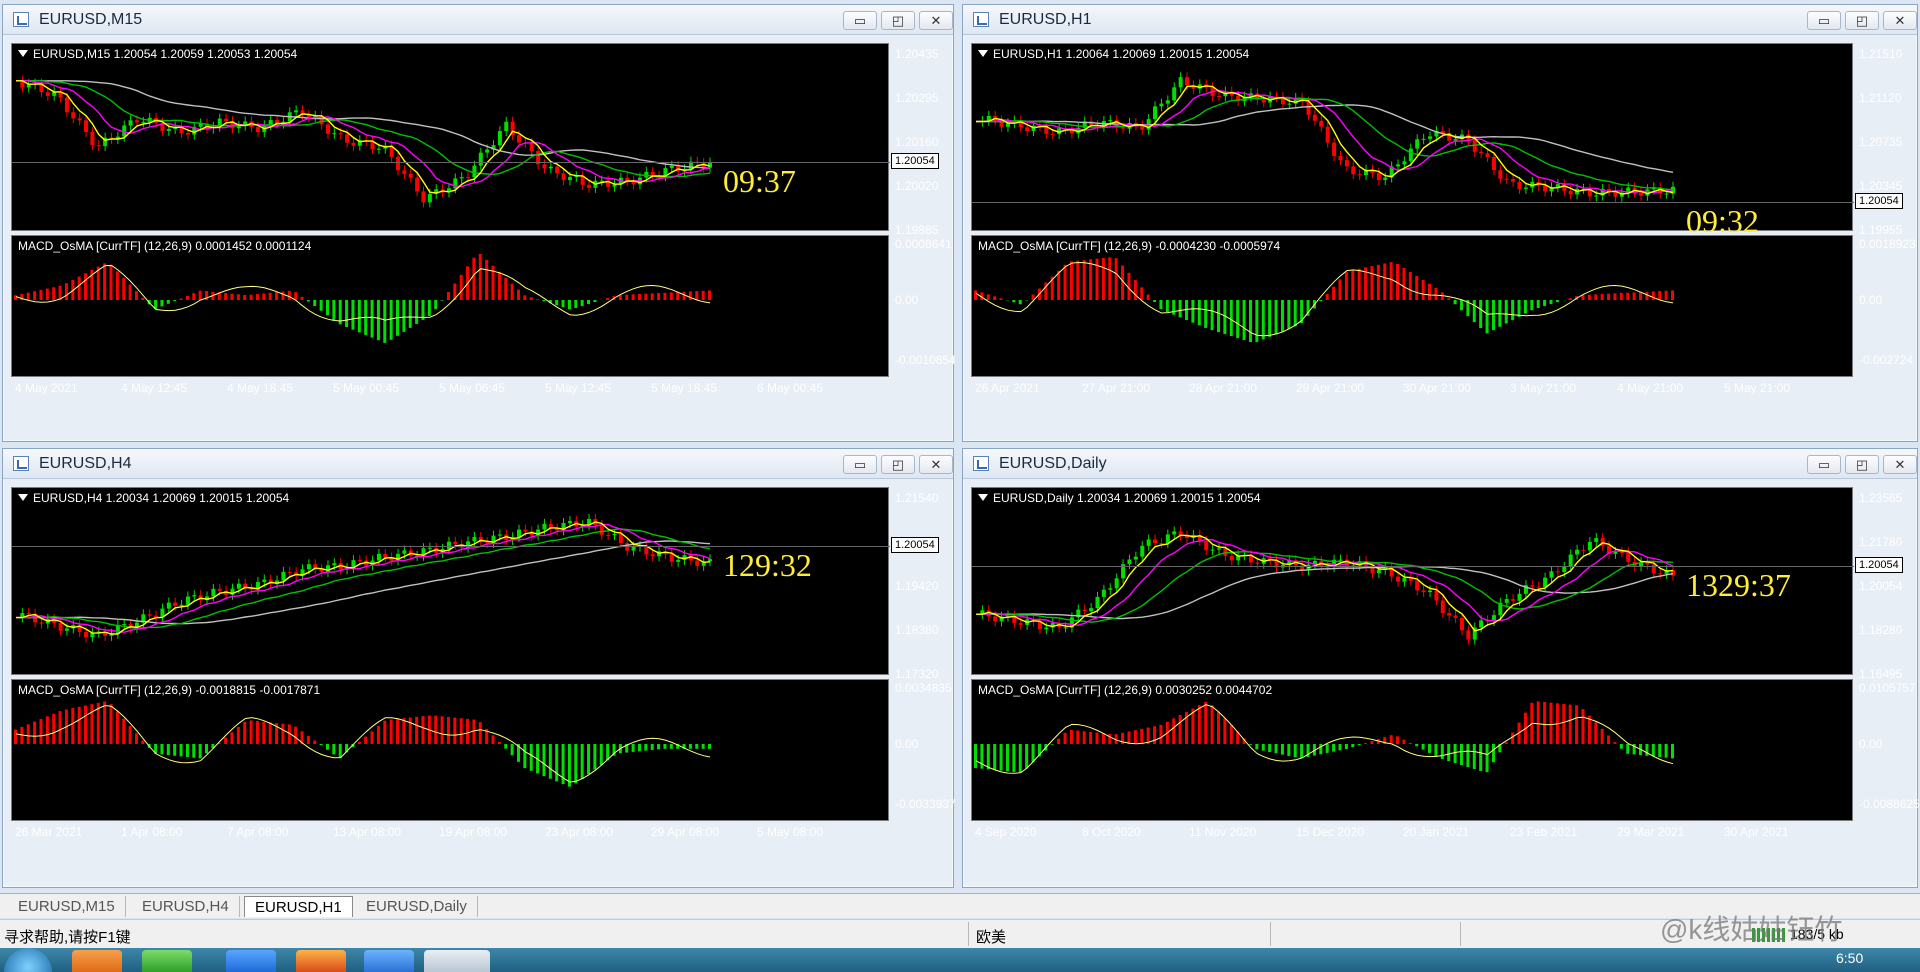  Describe the element at coordinates (478, 464) in the screenshot. I see `window-titlebar: EURUSD,H4 ▭ ◰ ✕` at that location.